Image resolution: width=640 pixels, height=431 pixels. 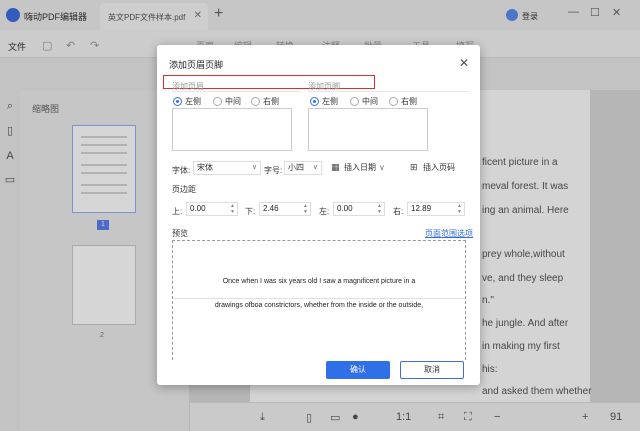 I want to click on calendar-icon: ▦, so click(x=335, y=167).